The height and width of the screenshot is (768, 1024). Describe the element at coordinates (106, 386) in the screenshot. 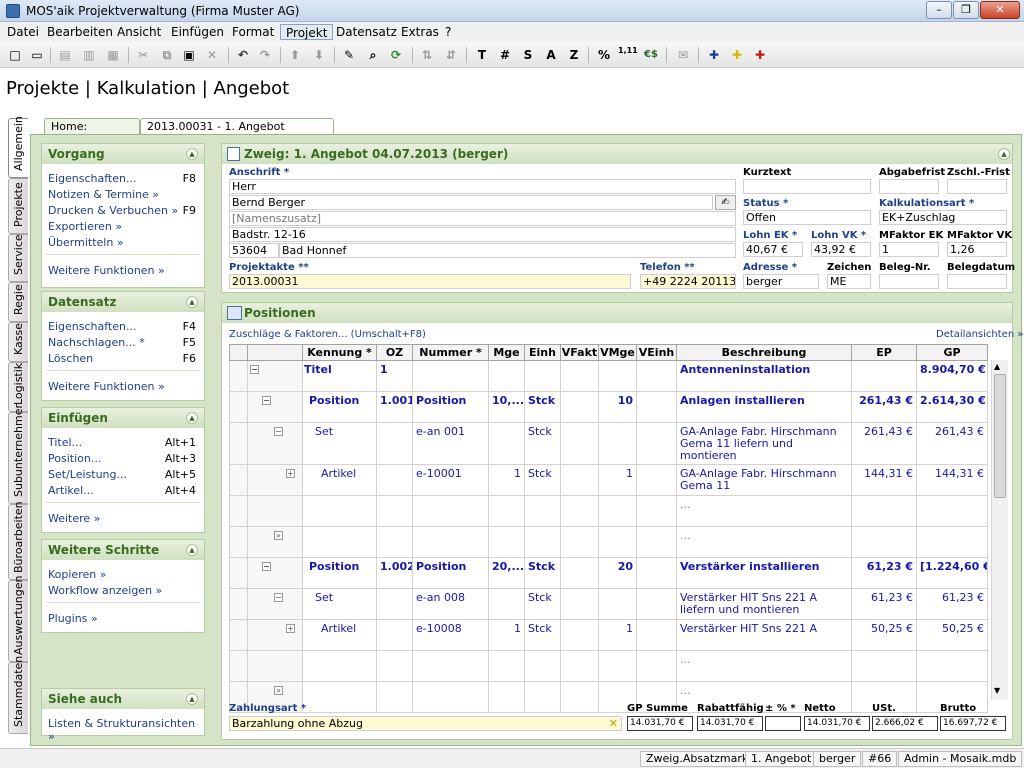

I see `link-weitere-funktionen: Weitere Funktionen »` at that location.